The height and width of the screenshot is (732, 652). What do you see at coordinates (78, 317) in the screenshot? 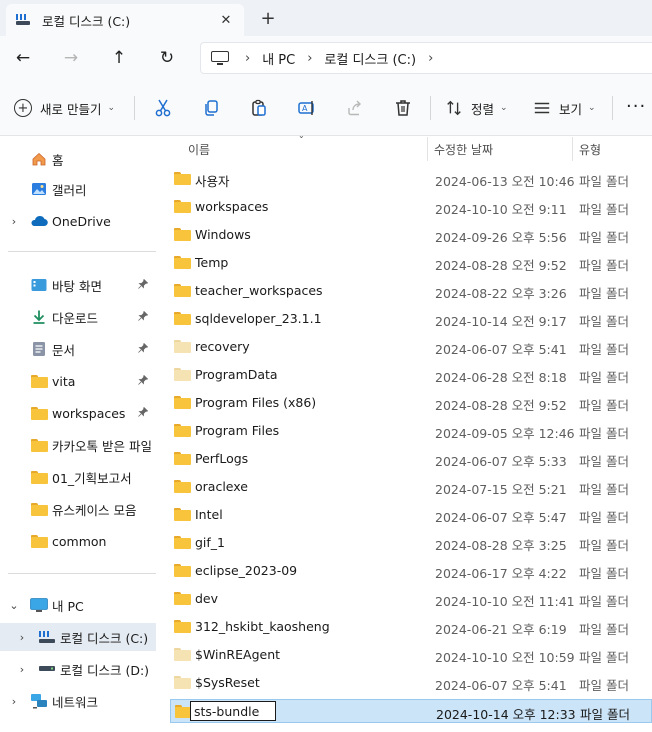
I see `sidebar-item-downloads: 다운로드` at bounding box center [78, 317].